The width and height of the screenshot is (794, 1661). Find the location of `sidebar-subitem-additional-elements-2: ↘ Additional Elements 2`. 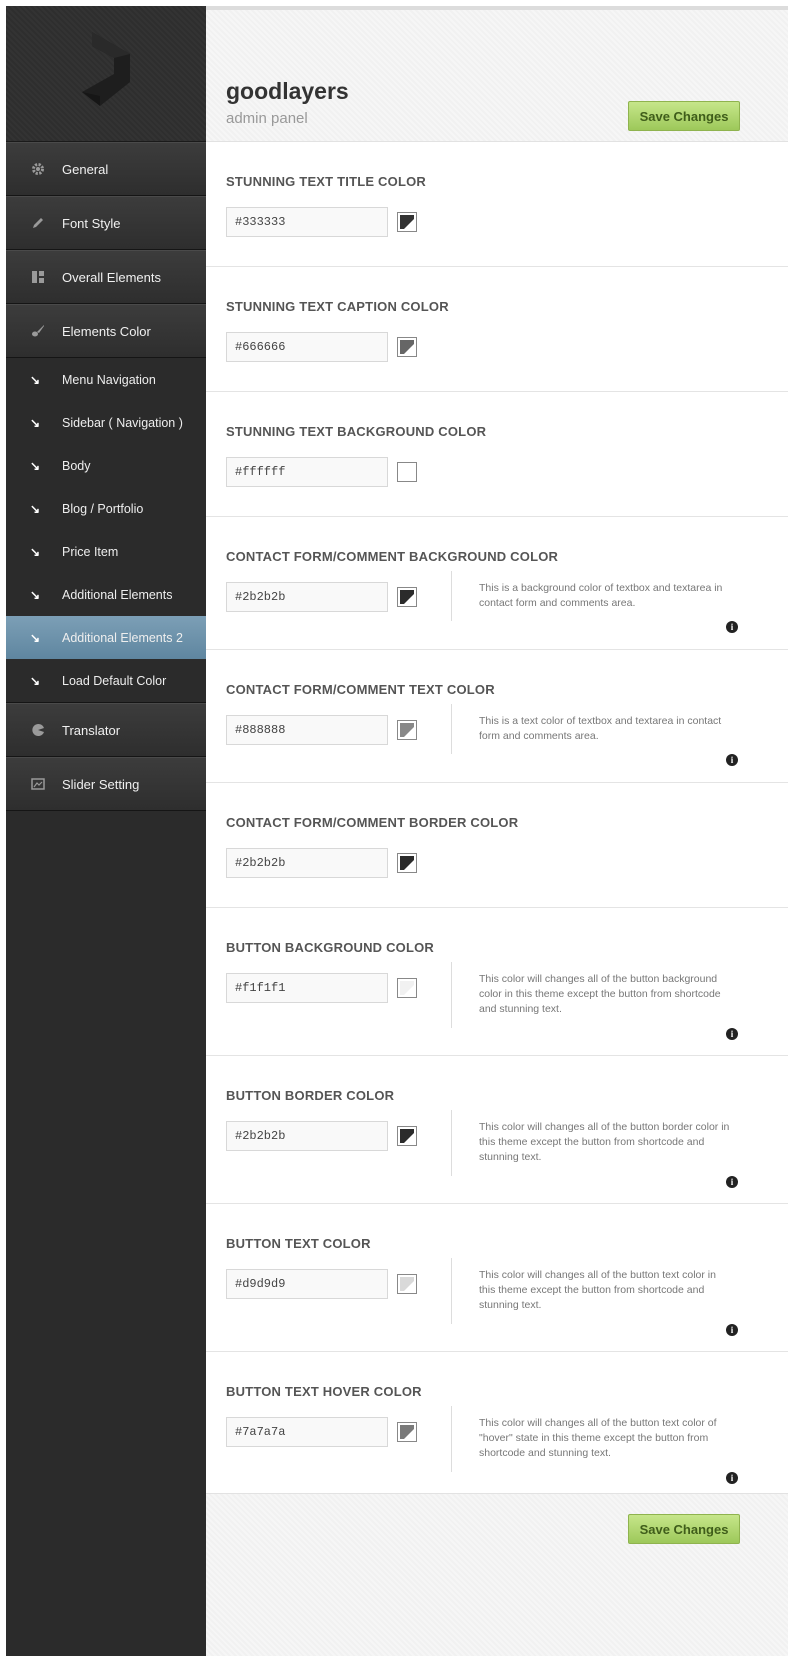

sidebar-subitem-additional-elements-2: ↘ Additional Elements 2 is located at coordinates (106, 637).